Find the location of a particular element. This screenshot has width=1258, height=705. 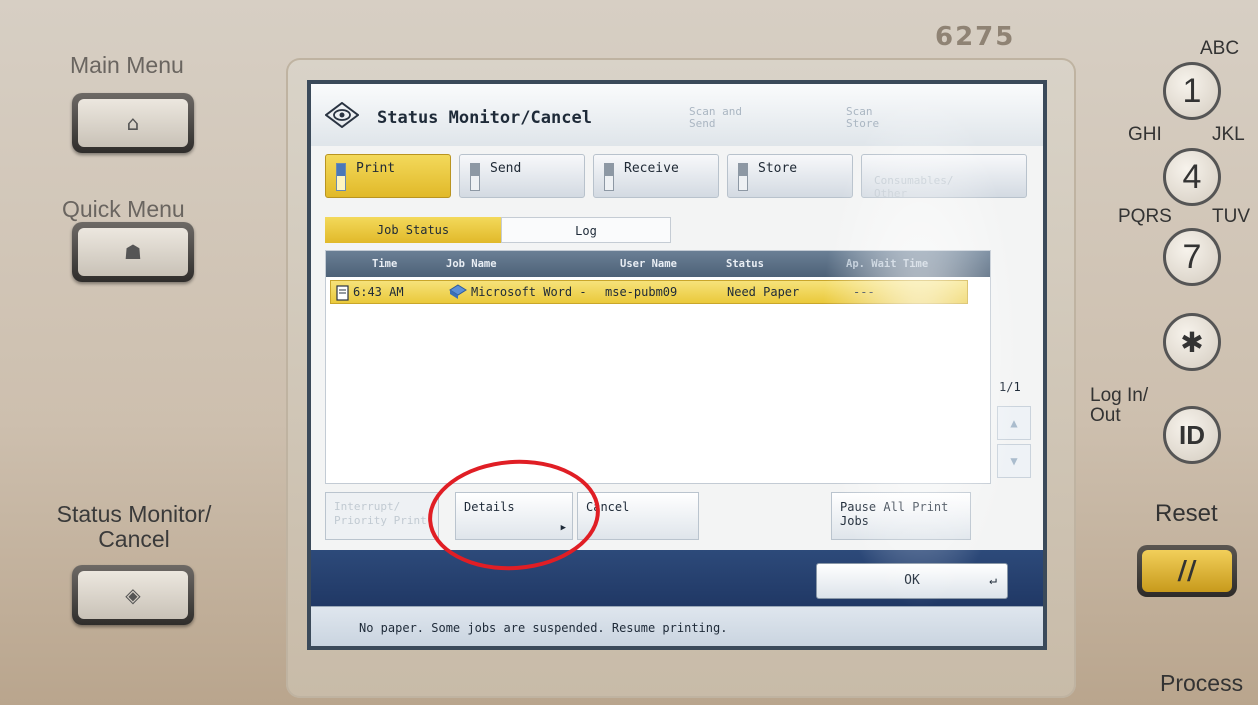

arrow-up-icon: ▲ is located at coordinates (1014, 423).